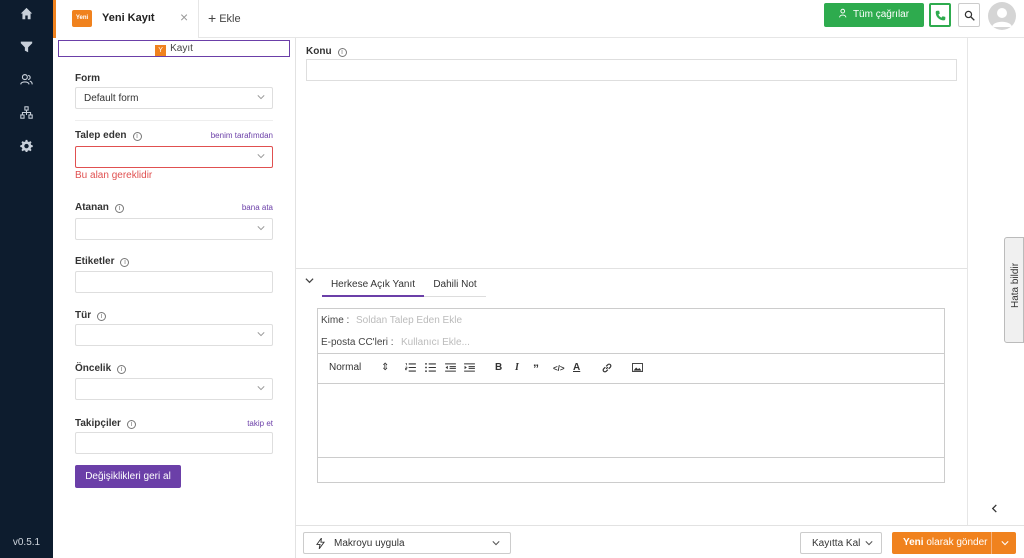  I want to click on report-bug-label: Hata bildir, so click(1015, 285).